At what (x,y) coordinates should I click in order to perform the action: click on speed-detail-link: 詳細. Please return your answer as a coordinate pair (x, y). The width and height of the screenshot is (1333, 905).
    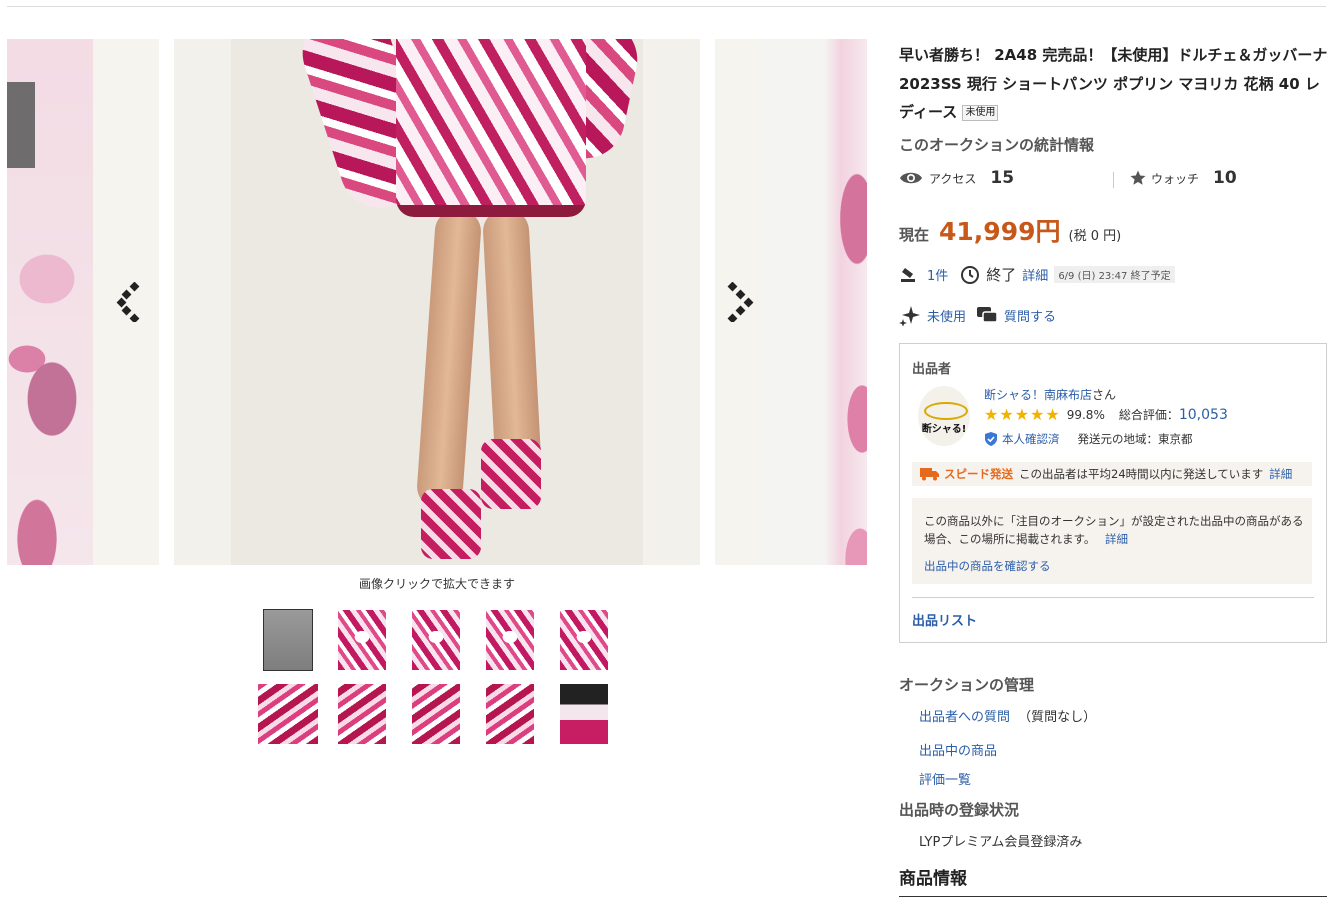
    Looking at the image, I should click on (1280, 474).